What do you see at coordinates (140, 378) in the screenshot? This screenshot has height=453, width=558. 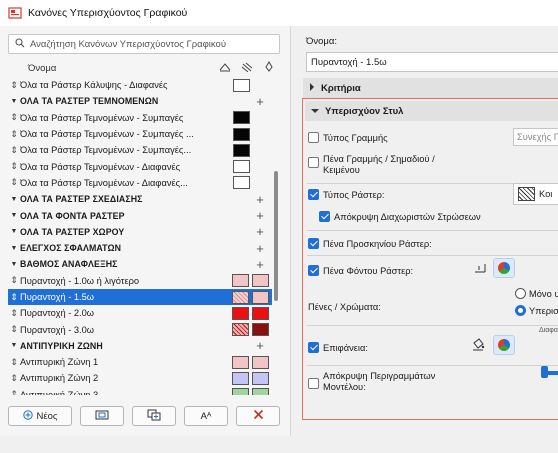 I see `rule-row: ⇕ Αντιπυρική Ζώνη 2` at bounding box center [140, 378].